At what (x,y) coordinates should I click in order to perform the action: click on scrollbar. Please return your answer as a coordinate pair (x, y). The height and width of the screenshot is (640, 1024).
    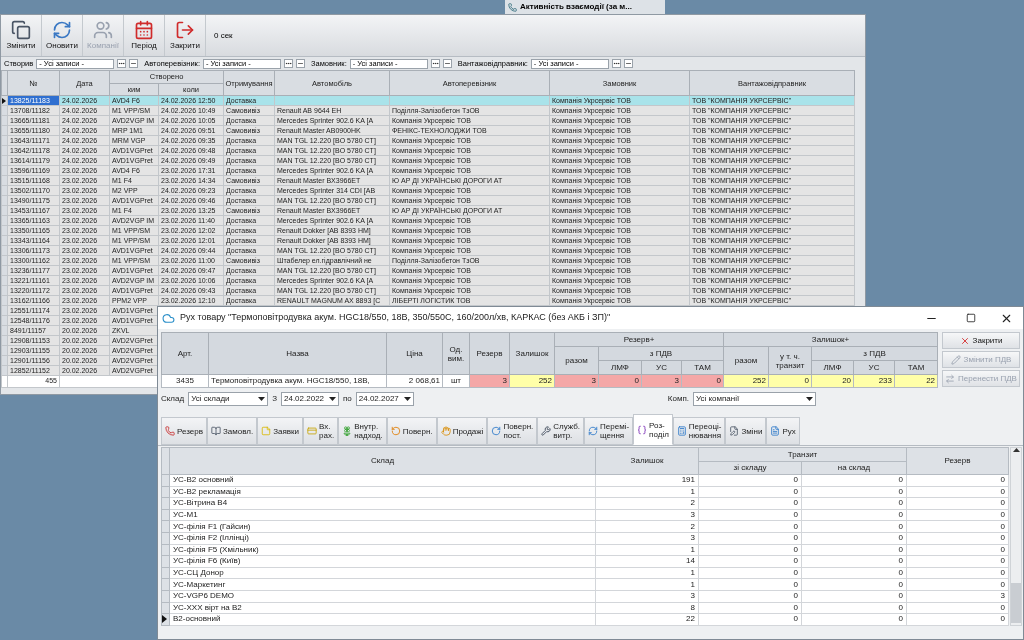
    Looking at the image, I should click on (1016, 536).